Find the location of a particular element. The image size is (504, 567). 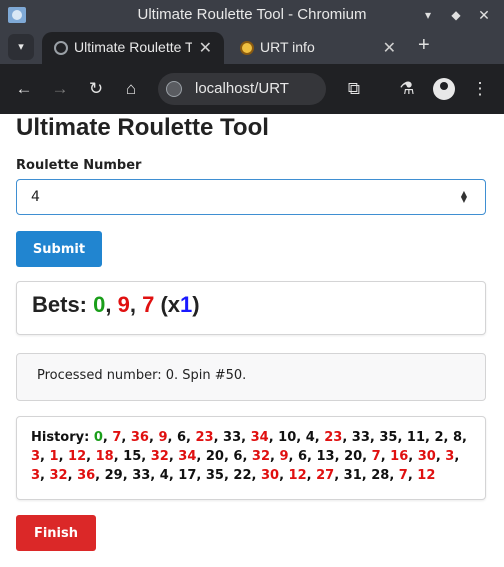

labs-flask-icon: ⚗ is located at coordinates (407, 89).